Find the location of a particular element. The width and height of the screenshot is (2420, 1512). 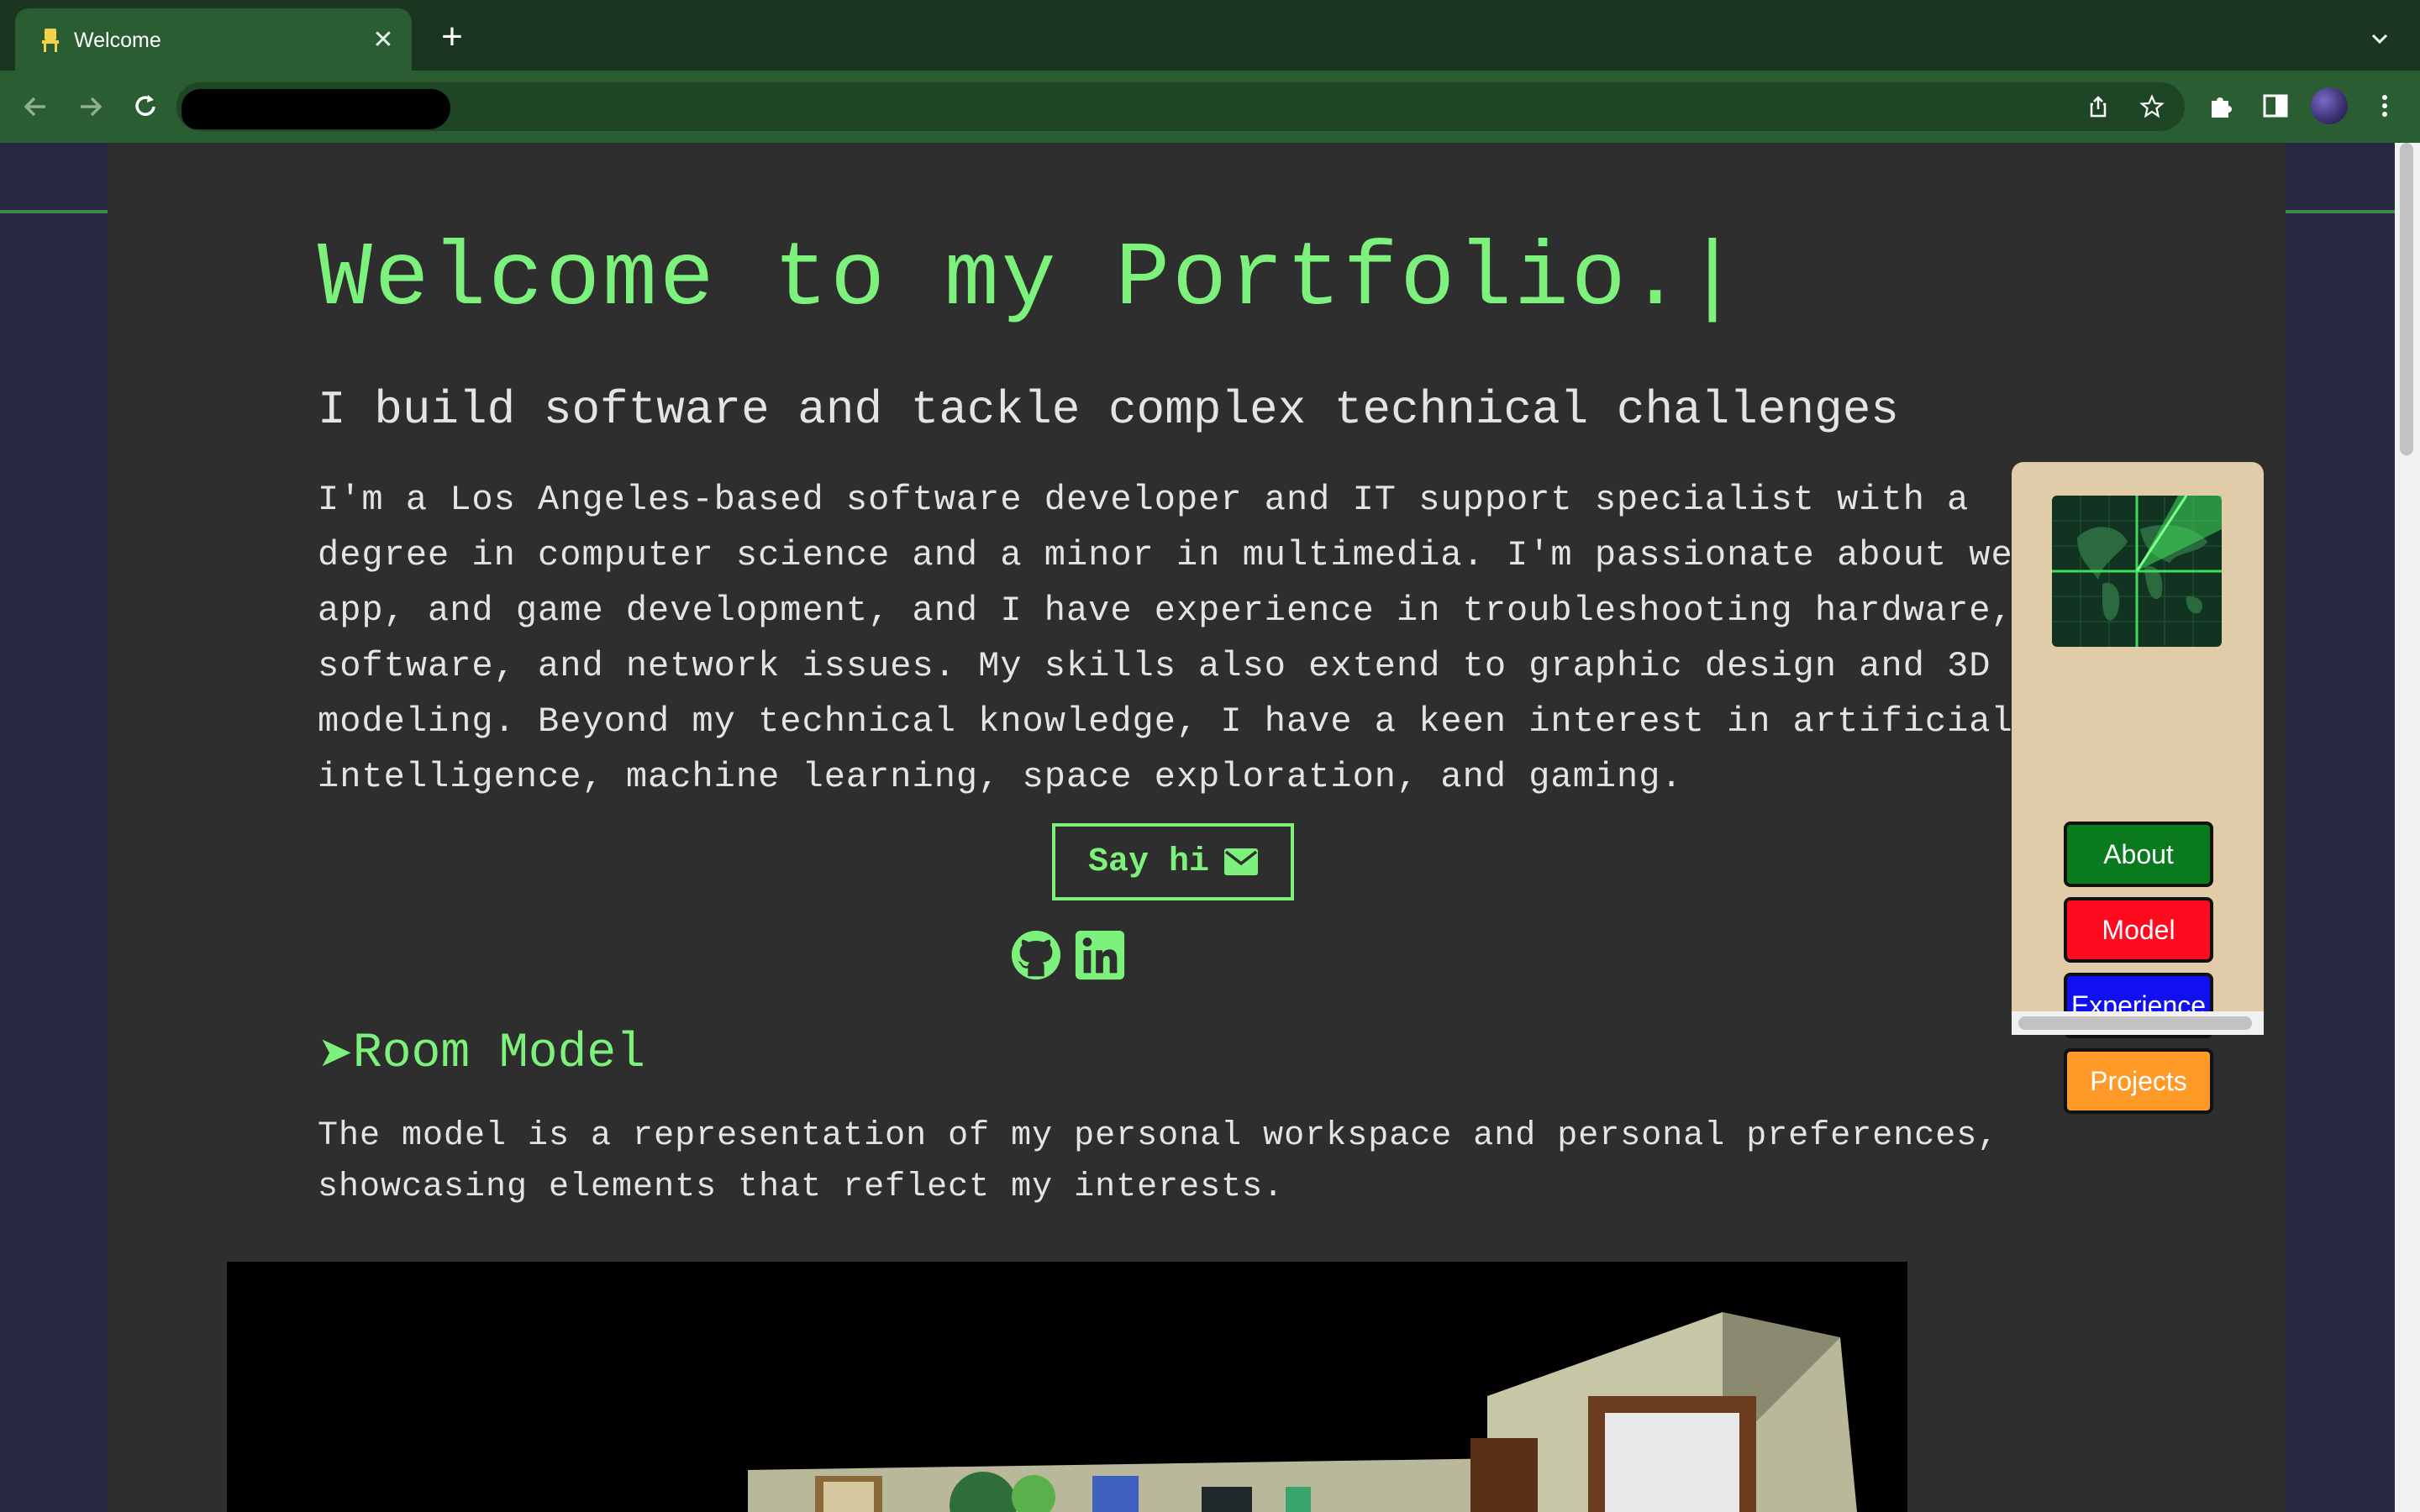

room-model-heading: ➤Room Model is located at coordinates (481, 1053).